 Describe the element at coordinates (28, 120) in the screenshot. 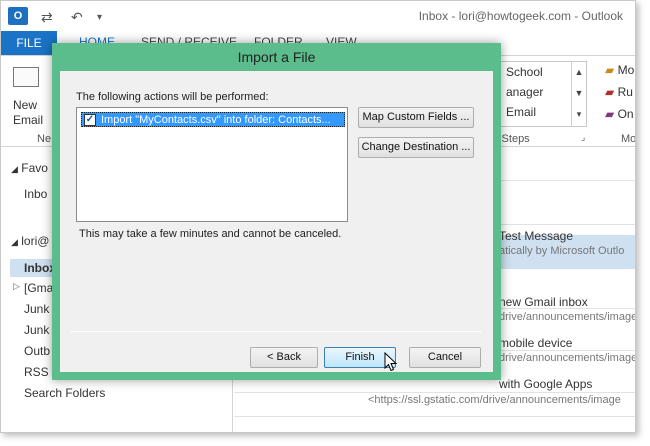

I see `new-email-label-line2: Email` at that location.